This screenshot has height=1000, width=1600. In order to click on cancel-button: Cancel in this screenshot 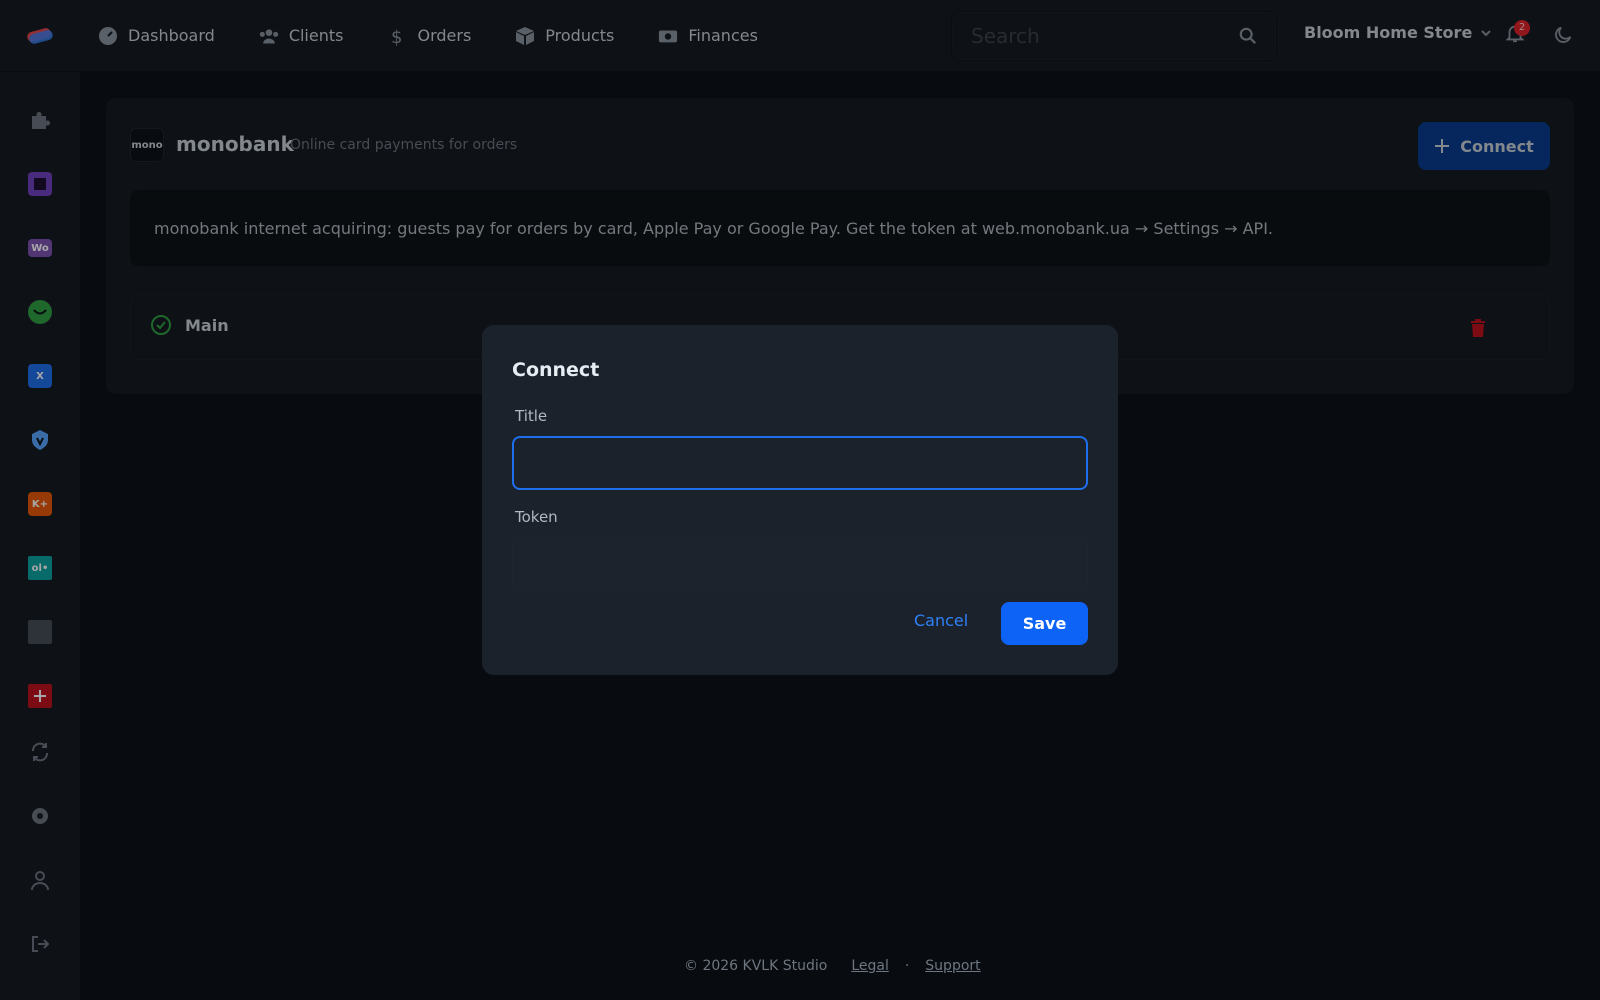, I will do `click(941, 620)`.